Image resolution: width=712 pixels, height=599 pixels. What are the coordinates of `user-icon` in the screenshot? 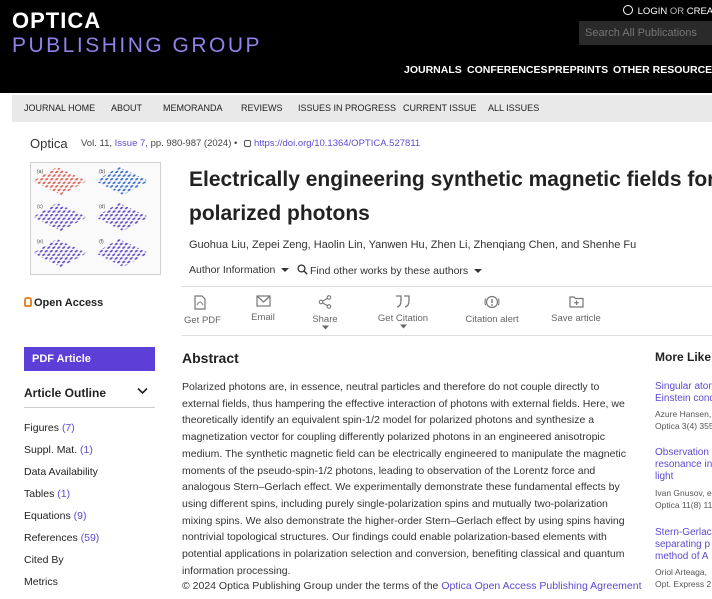 It's located at (628, 10).